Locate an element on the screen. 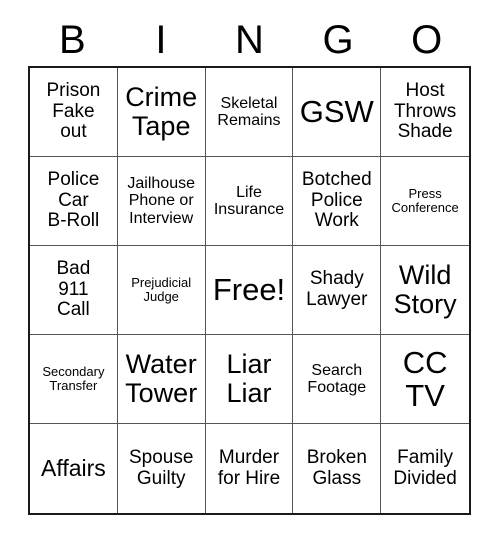 The width and height of the screenshot is (500, 544). header-letter-g-text: G is located at coordinates (338, 40).